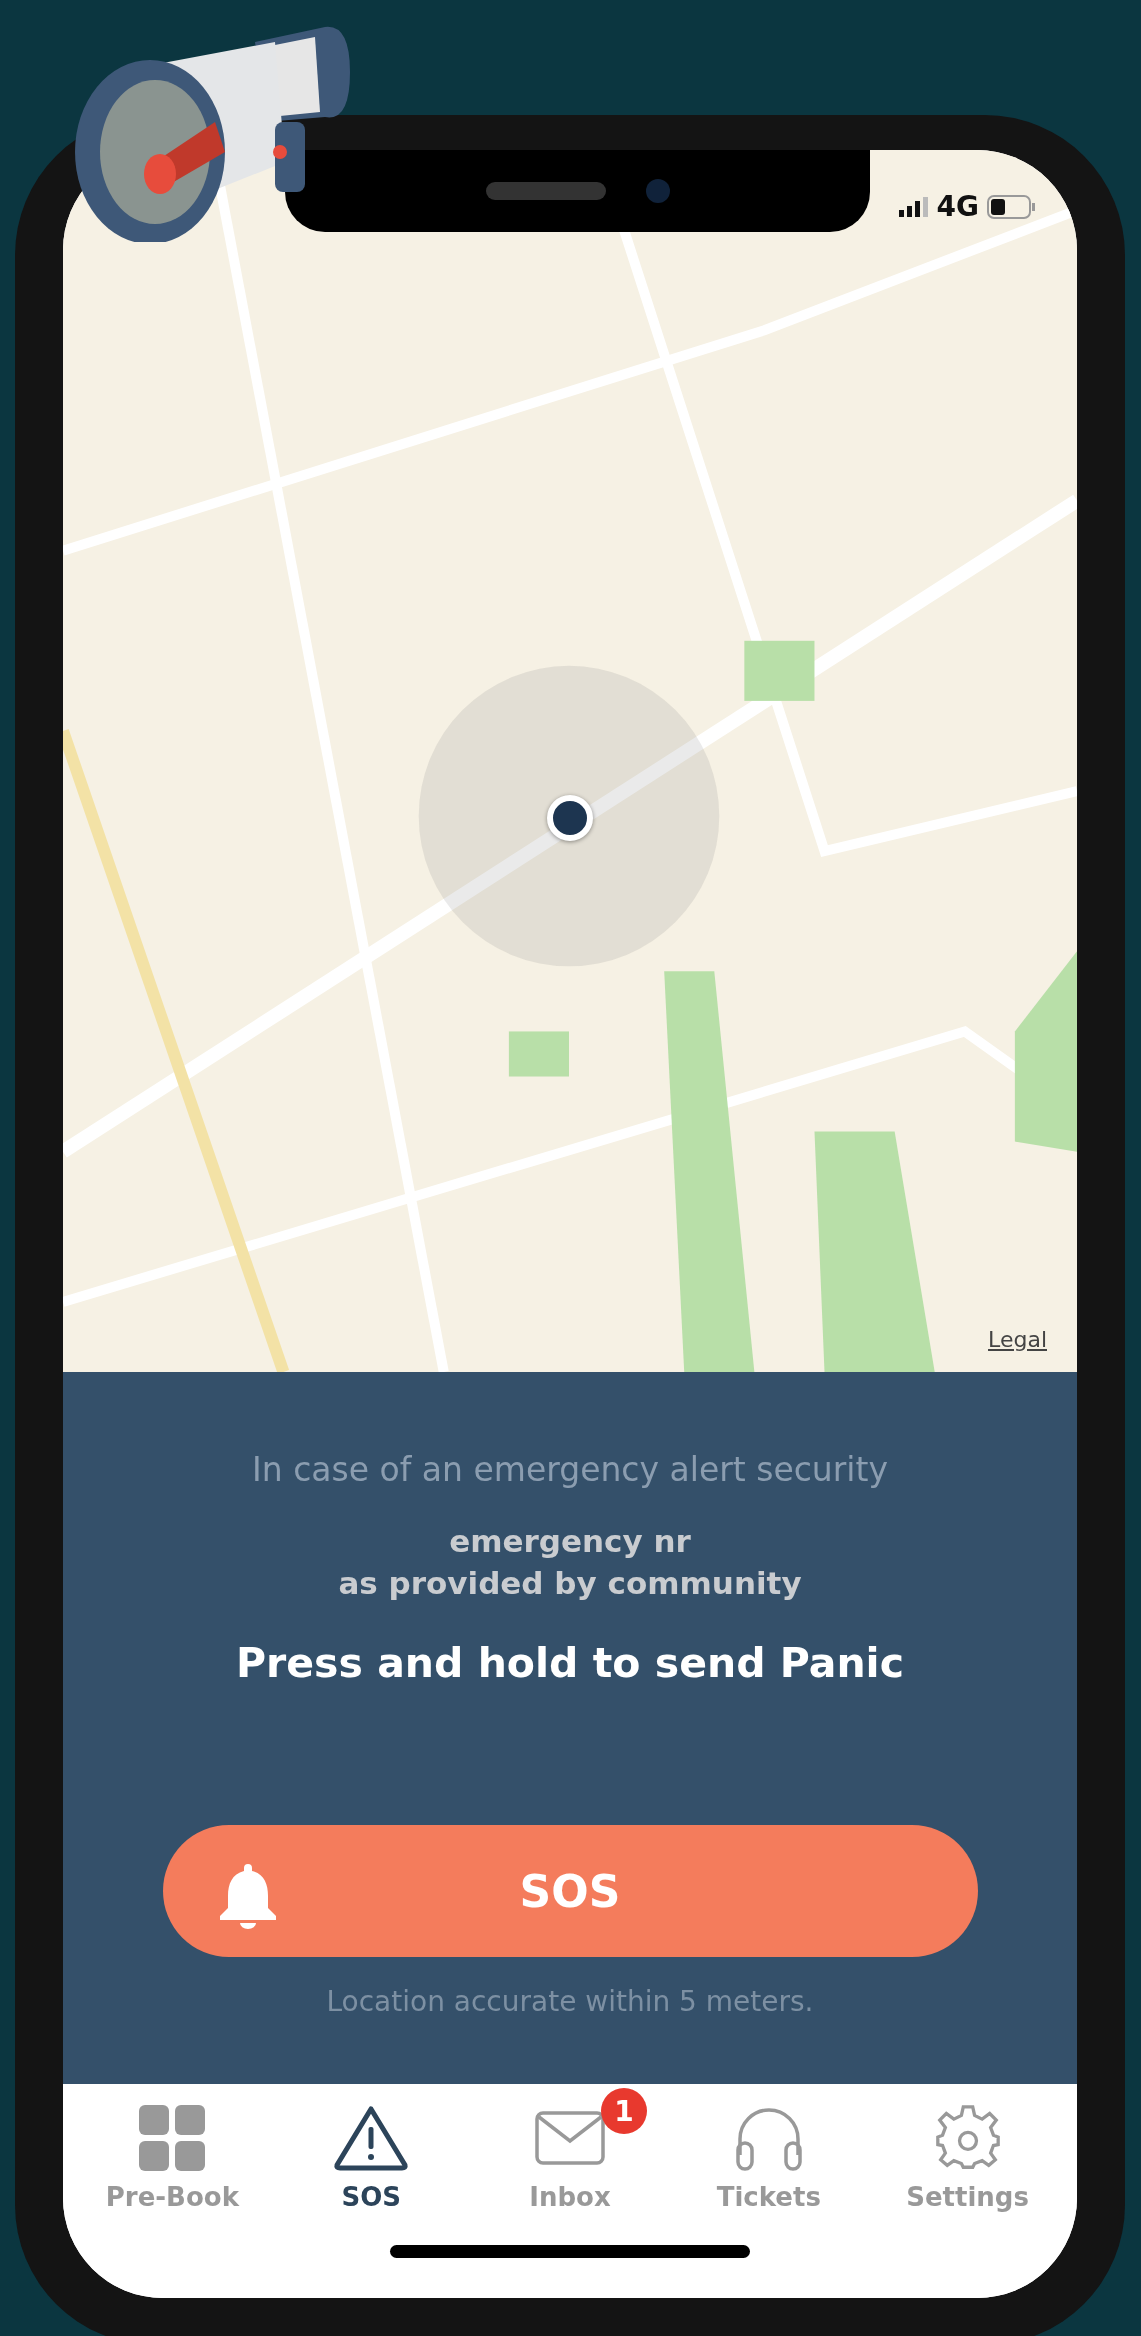 Image resolution: width=1141 pixels, height=2336 pixels. I want to click on panic-instruction: Press and hold to send Panic, so click(570, 1663).